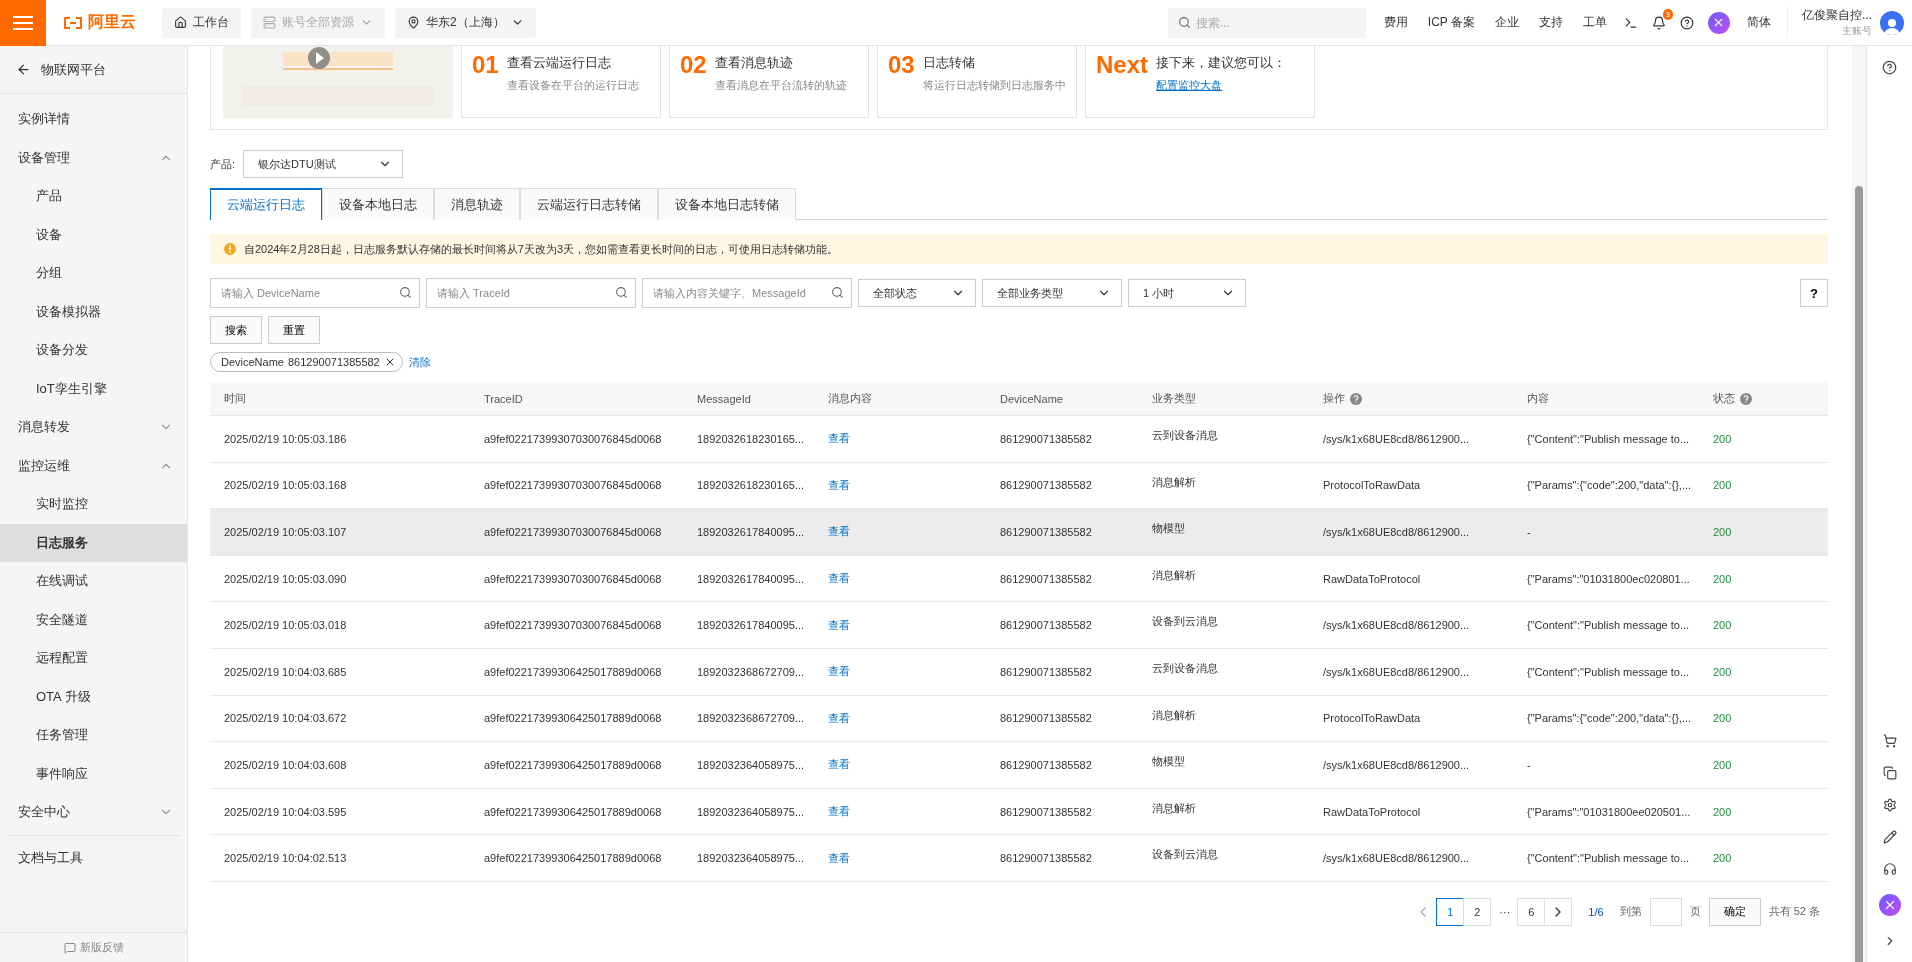 The width and height of the screenshot is (1912, 962). I want to click on filter-input: 请输入 TraceId, so click(531, 293).